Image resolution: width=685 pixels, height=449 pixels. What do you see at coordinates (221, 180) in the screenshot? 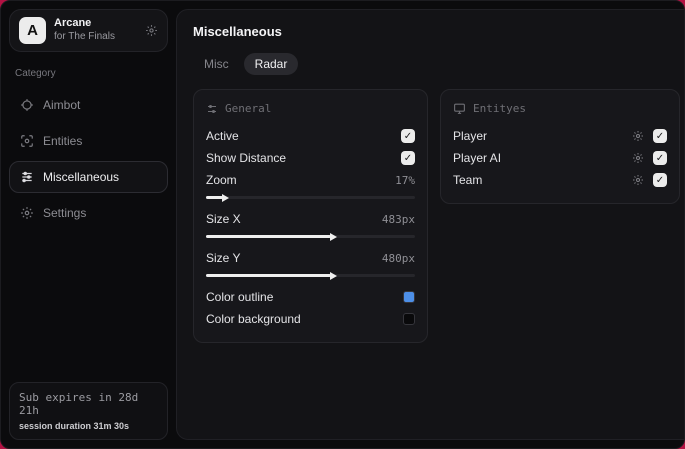
I see `slider-label: Zoom` at bounding box center [221, 180].